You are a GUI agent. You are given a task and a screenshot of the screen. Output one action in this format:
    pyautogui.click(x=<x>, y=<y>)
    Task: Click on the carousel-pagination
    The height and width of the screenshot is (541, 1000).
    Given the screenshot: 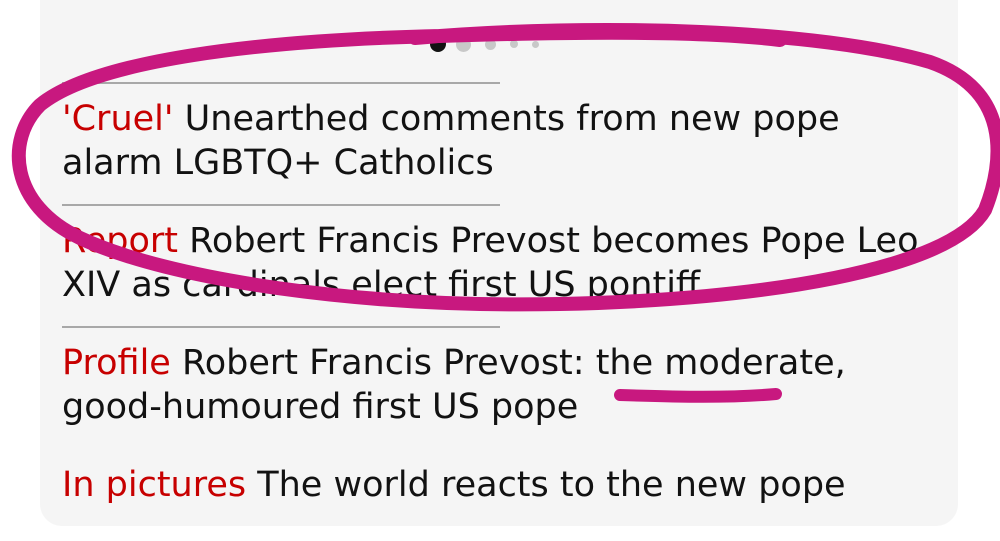 What is the action you would take?
    pyautogui.click(x=484, y=44)
    